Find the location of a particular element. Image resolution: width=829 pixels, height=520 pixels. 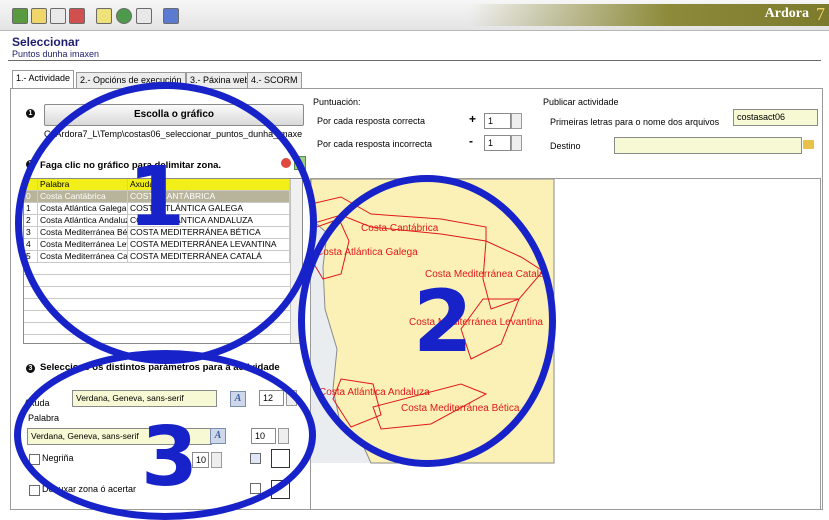

incorrect-spinner is located at coordinates (516, 143).